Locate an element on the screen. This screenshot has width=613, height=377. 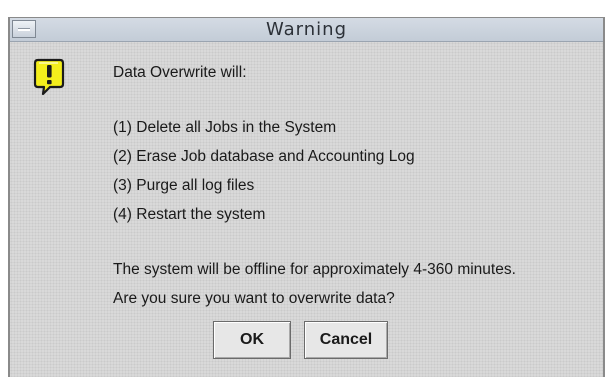
message-item-4: (4) Restart the system is located at coordinates (189, 214).